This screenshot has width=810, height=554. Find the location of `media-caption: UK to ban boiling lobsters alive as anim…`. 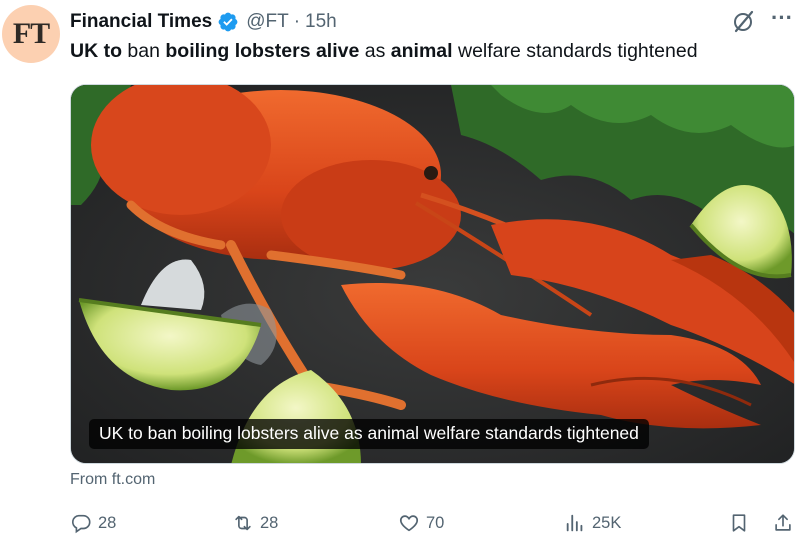

media-caption: UK to ban boiling lobsters alive as anim… is located at coordinates (369, 434).